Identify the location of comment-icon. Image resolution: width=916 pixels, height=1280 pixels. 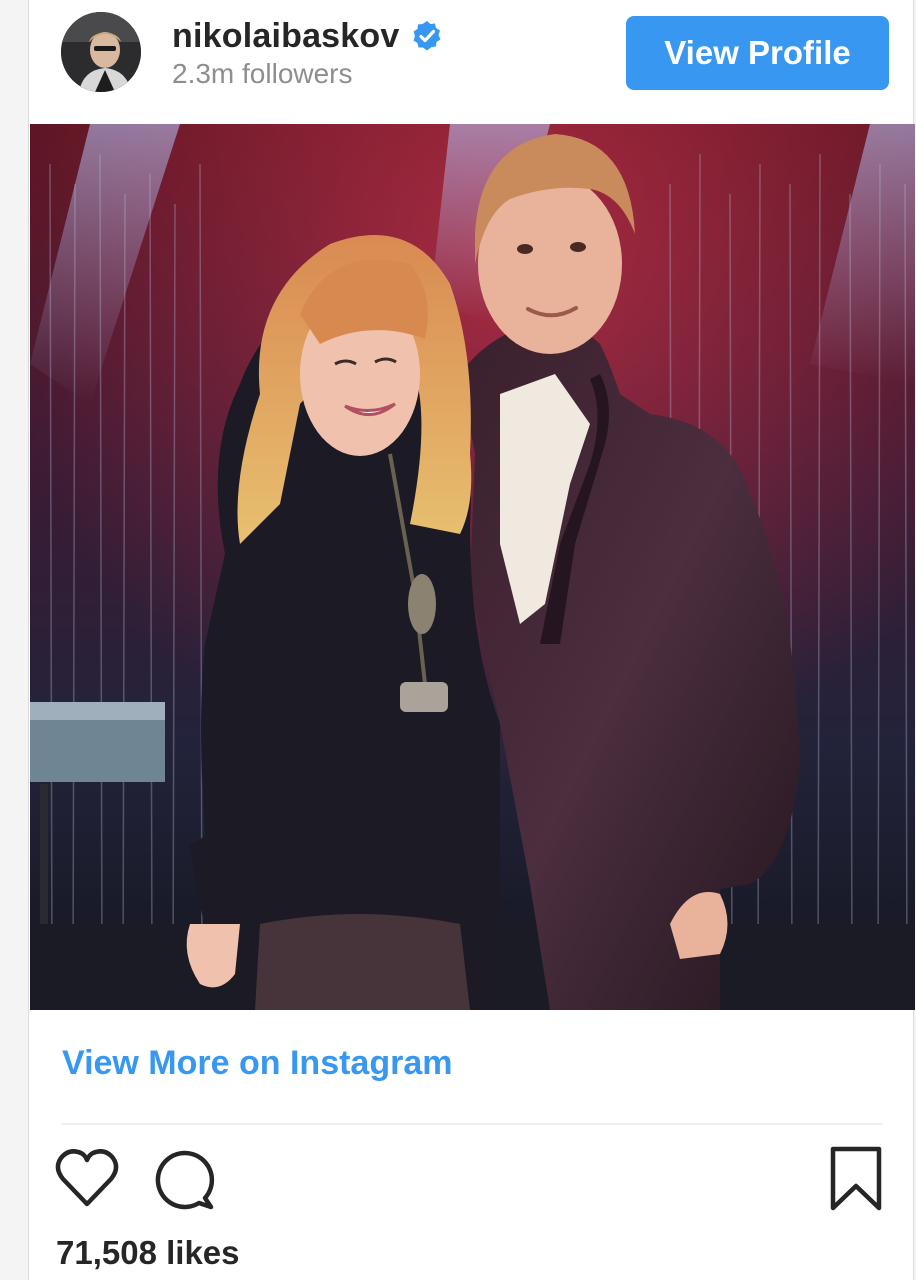
(185, 1180).